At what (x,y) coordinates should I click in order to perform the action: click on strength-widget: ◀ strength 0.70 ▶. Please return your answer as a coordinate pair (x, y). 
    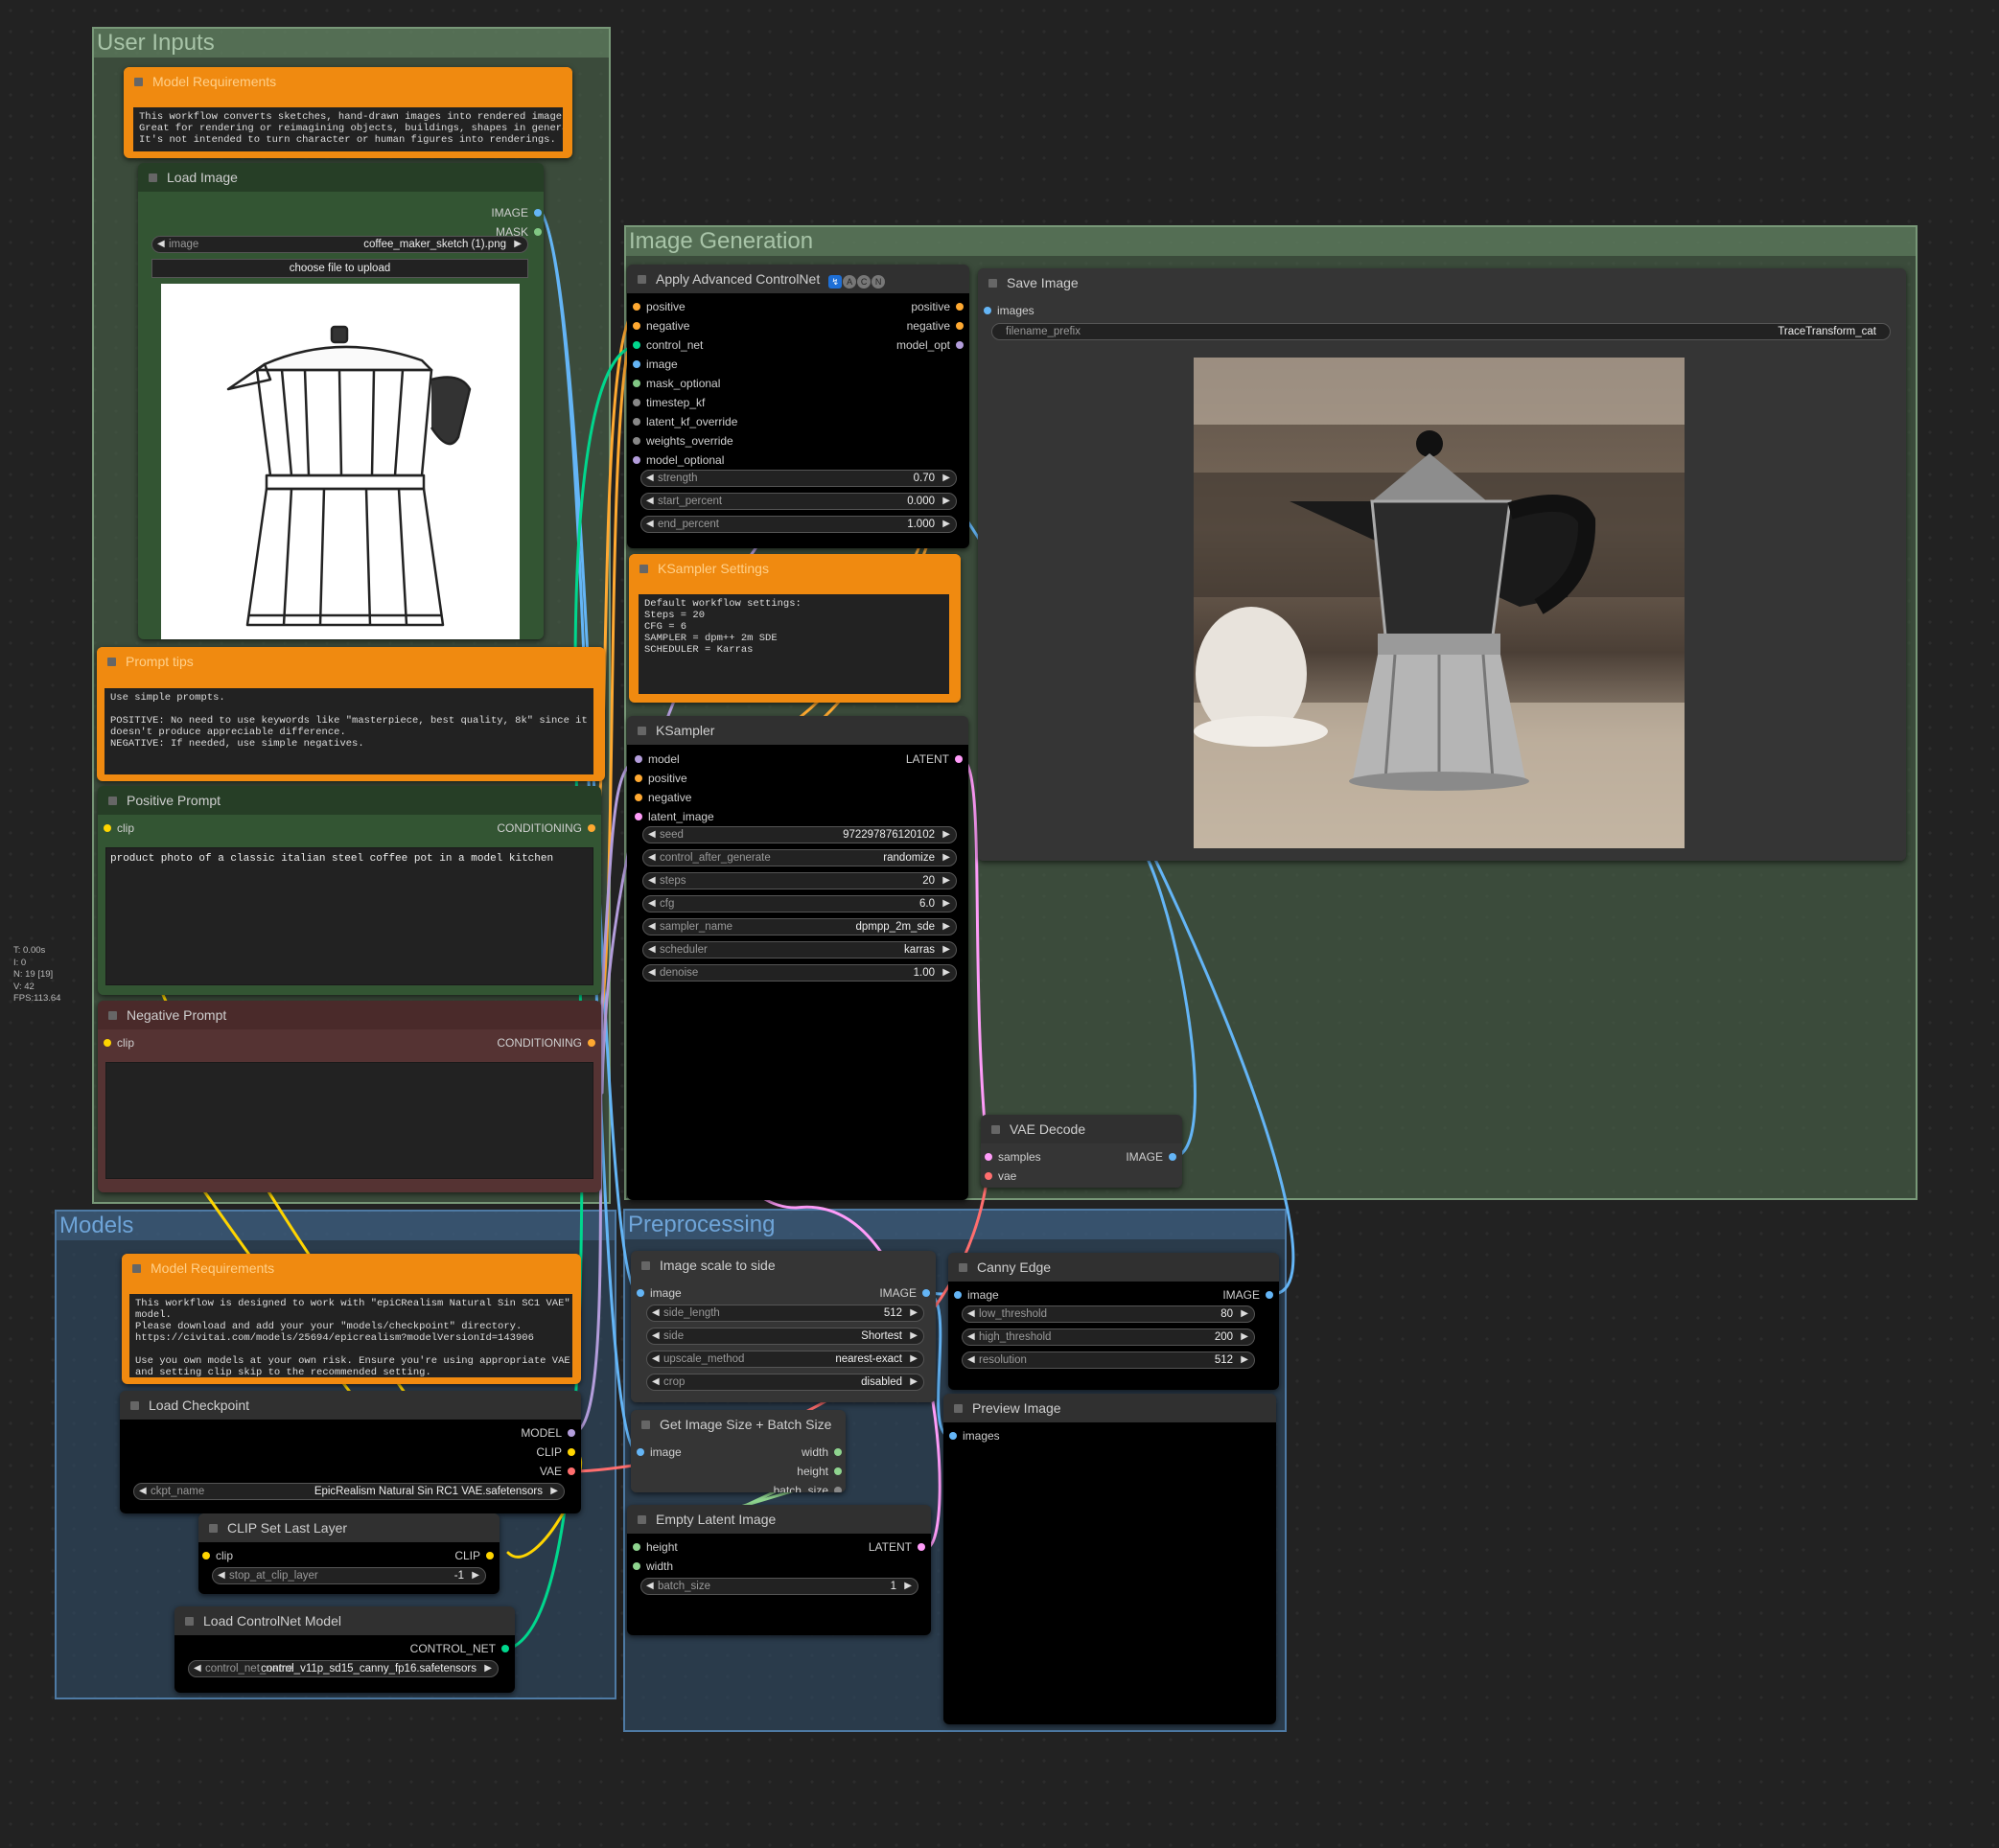
    Looking at the image, I should click on (798, 479).